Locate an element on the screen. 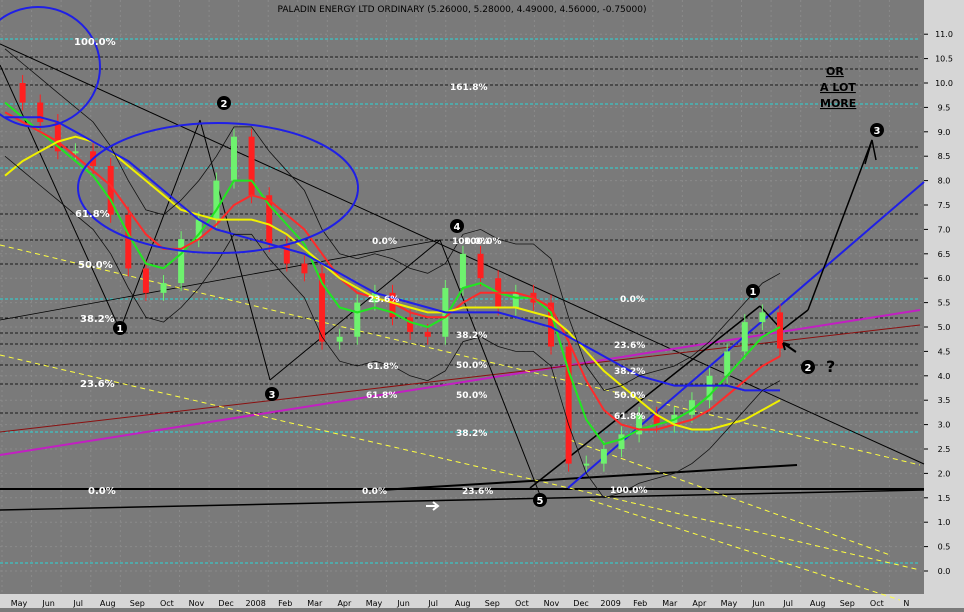 The image size is (964, 612). y-tick-label: 0.5 is located at coordinates (944, 547).